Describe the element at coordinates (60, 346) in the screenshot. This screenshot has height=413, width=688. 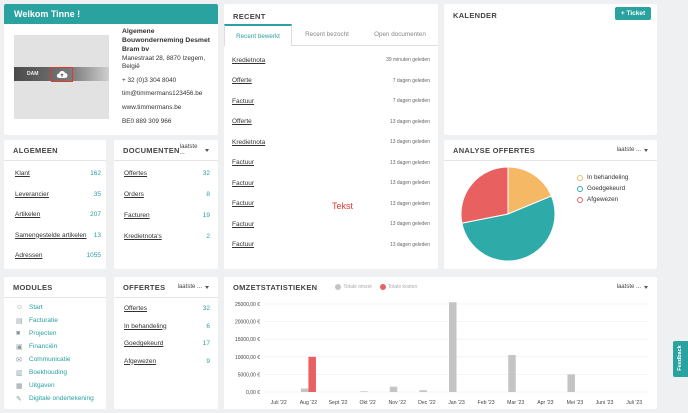
I see `module-item: ▣ Financiën` at that location.